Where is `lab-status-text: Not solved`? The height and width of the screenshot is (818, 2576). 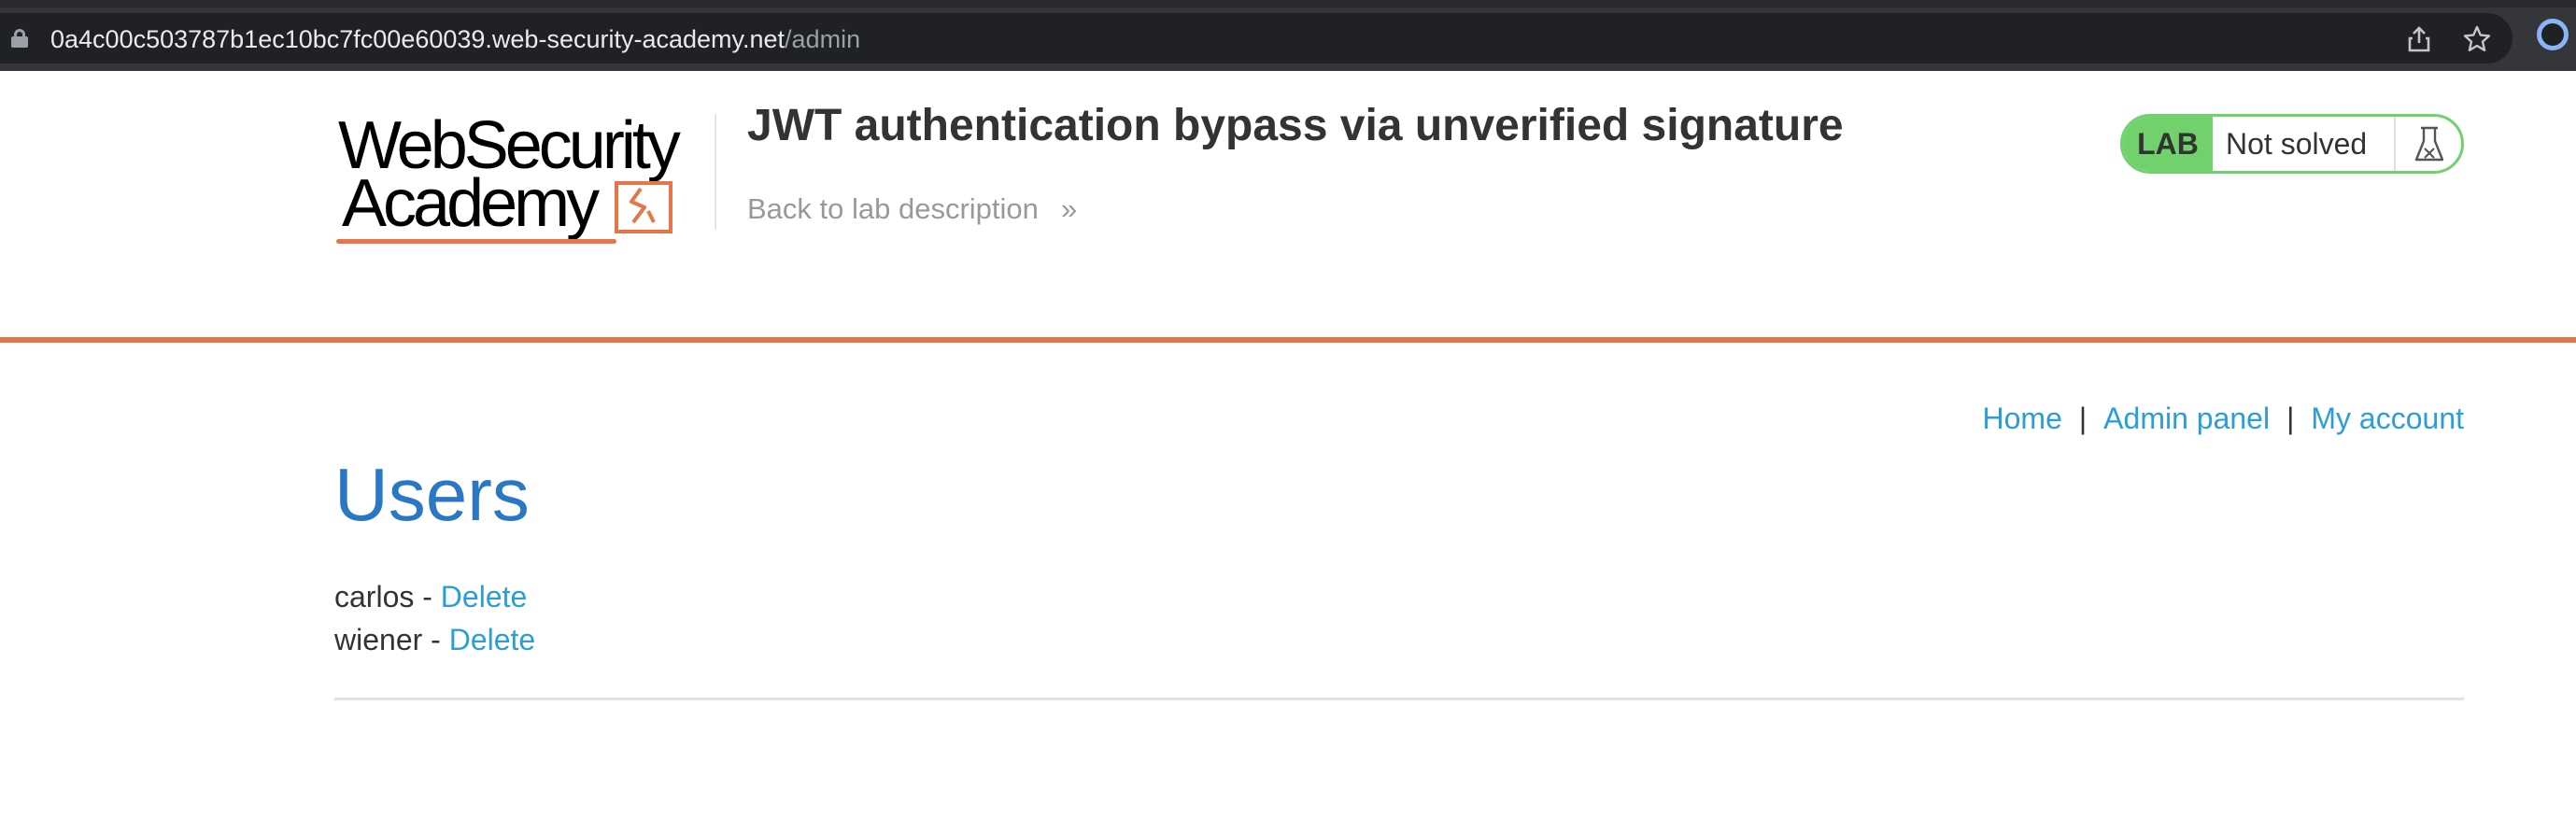 lab-status-text: Not solved is located at coordinates (2297, 144).